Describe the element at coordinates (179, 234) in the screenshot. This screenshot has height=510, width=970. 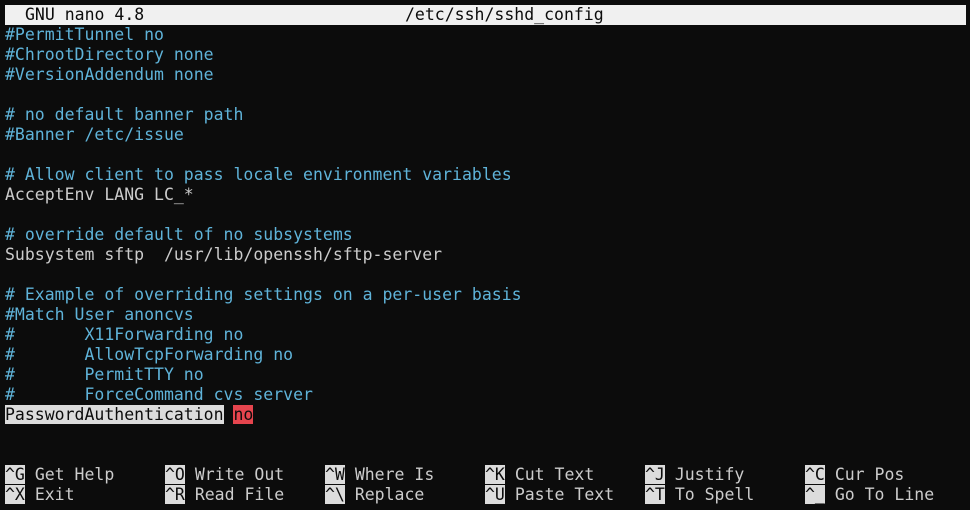
I see `comment-text: # override default of no subsystems` at that location.